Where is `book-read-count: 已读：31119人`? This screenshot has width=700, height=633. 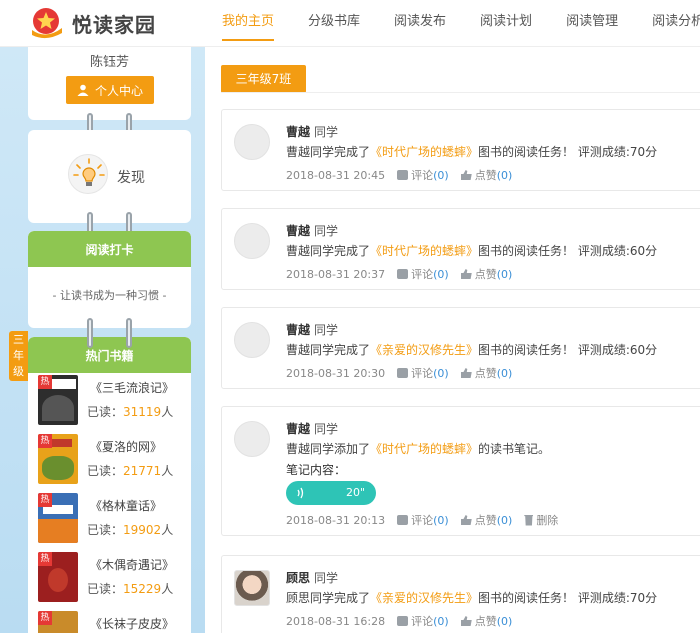
book-read-count: 已读：31119人 is located at coordinates (130, 411).